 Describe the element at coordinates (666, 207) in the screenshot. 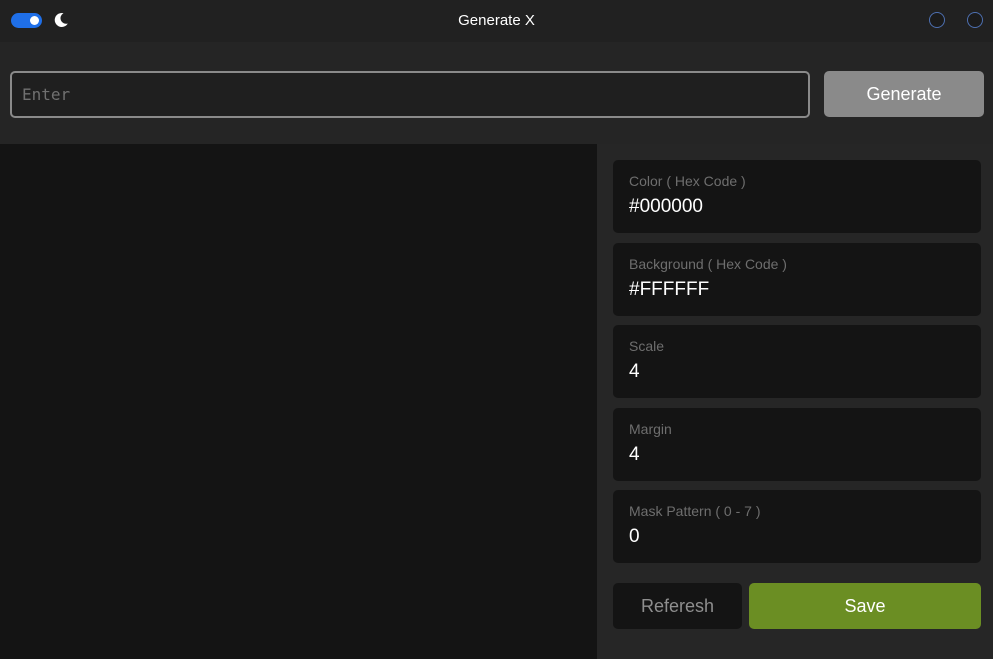

I see `color-value: #000000` at that location.